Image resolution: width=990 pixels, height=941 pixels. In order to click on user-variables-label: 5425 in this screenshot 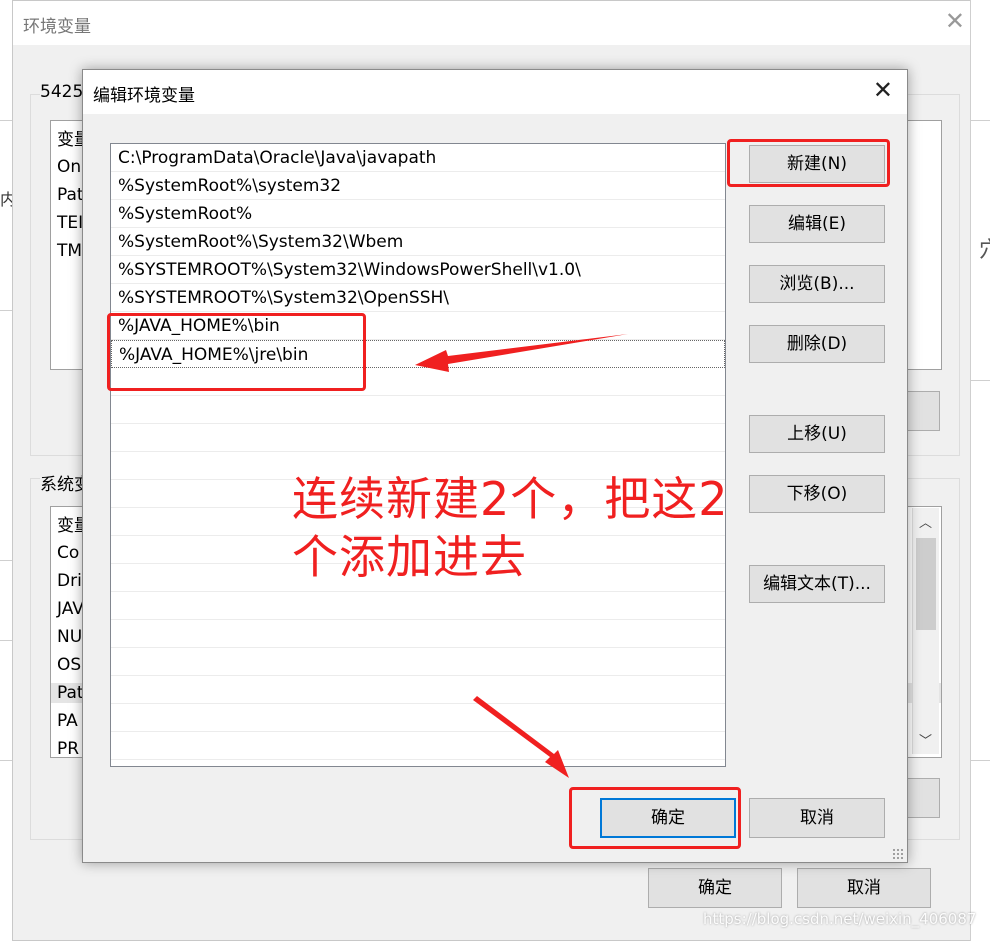, I will do `click(64, 92)`.